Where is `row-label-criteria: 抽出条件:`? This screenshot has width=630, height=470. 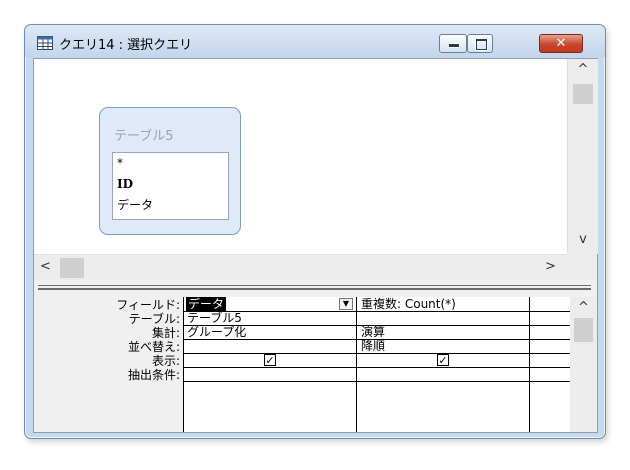
row-label-criteria: 抽出条件: is located at coordinates (153, 375).